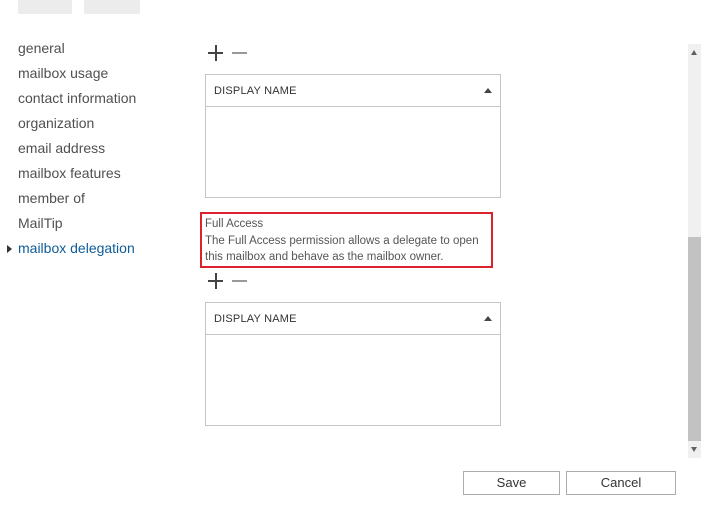  What do you see at coordinates (103, 123) in the screenshot?
I see `sidebar-item-organization: organization` at bounding box center [103, 123].